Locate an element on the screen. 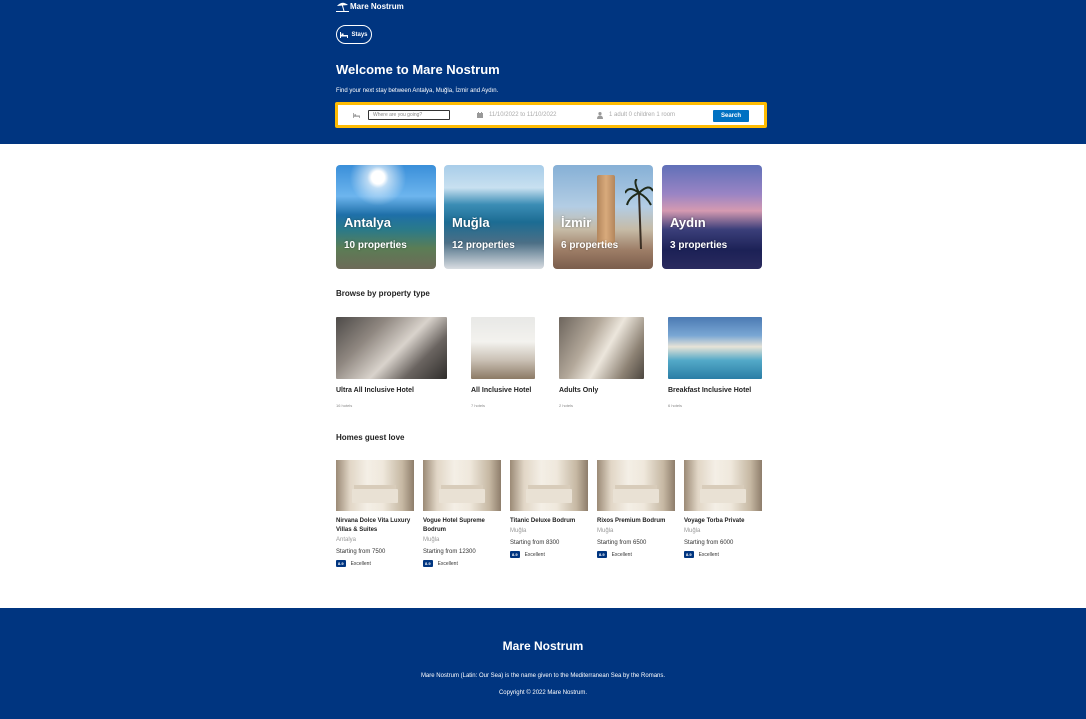 This screenshot has height=719, width=1086. destination-field is located at coordinates (401, 115).